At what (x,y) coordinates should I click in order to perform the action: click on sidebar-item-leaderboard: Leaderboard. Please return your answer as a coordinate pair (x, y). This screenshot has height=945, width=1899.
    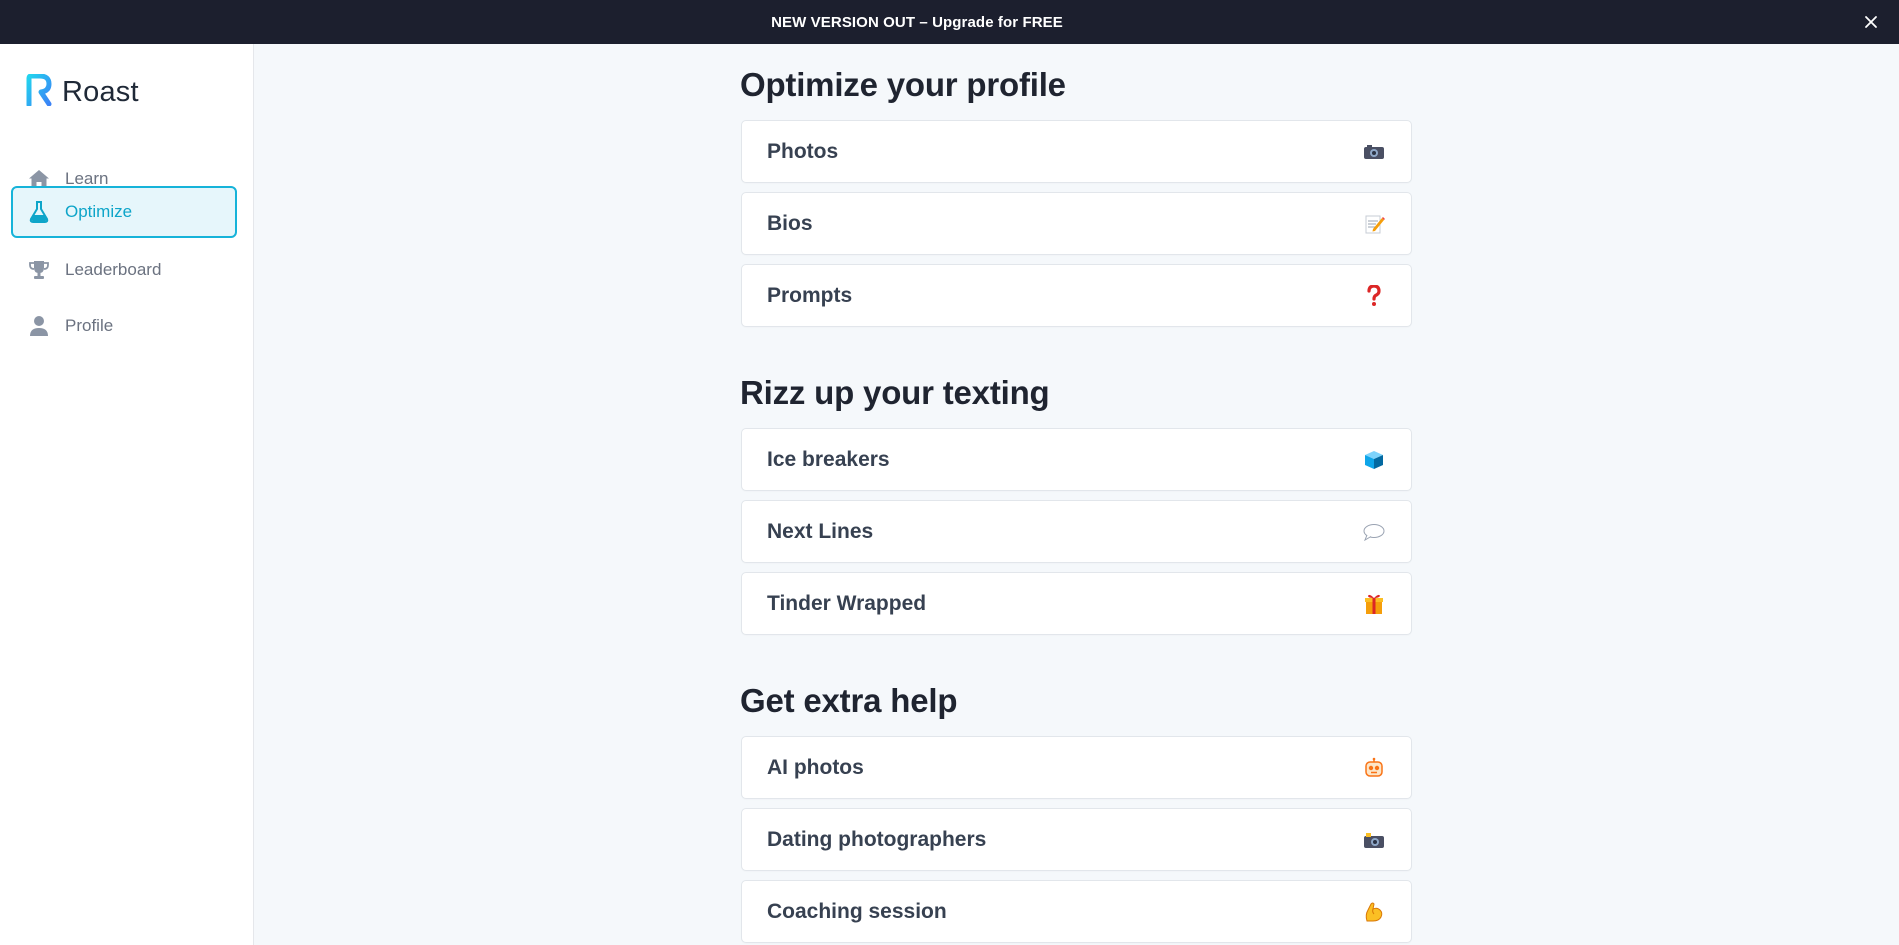
    Looking at the image, I should click on (124, 270).